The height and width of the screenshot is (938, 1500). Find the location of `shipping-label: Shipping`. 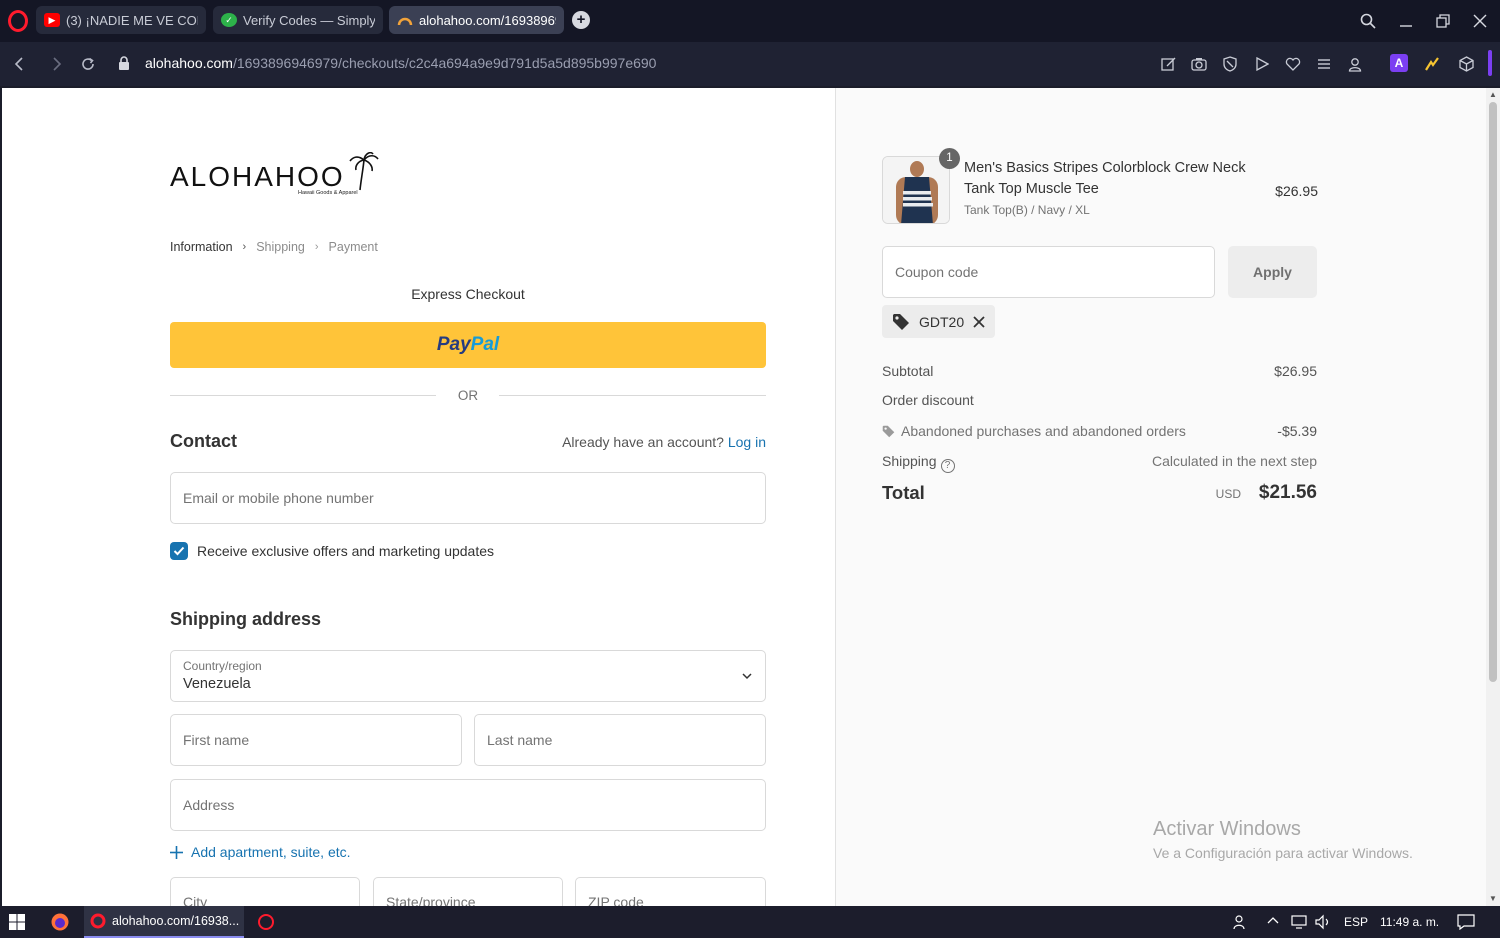

shipping-label: Shipping is located at coordinates (909, 461).